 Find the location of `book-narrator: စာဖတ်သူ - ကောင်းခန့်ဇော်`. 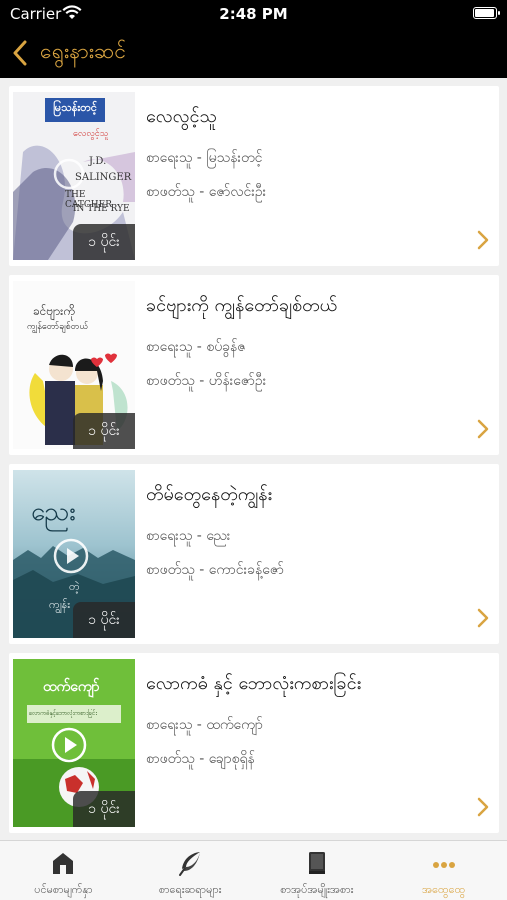

book-narrator: စာဖတ်သူ - ကောင်းခန့်ဇော် is located at coordinates (215, 570).